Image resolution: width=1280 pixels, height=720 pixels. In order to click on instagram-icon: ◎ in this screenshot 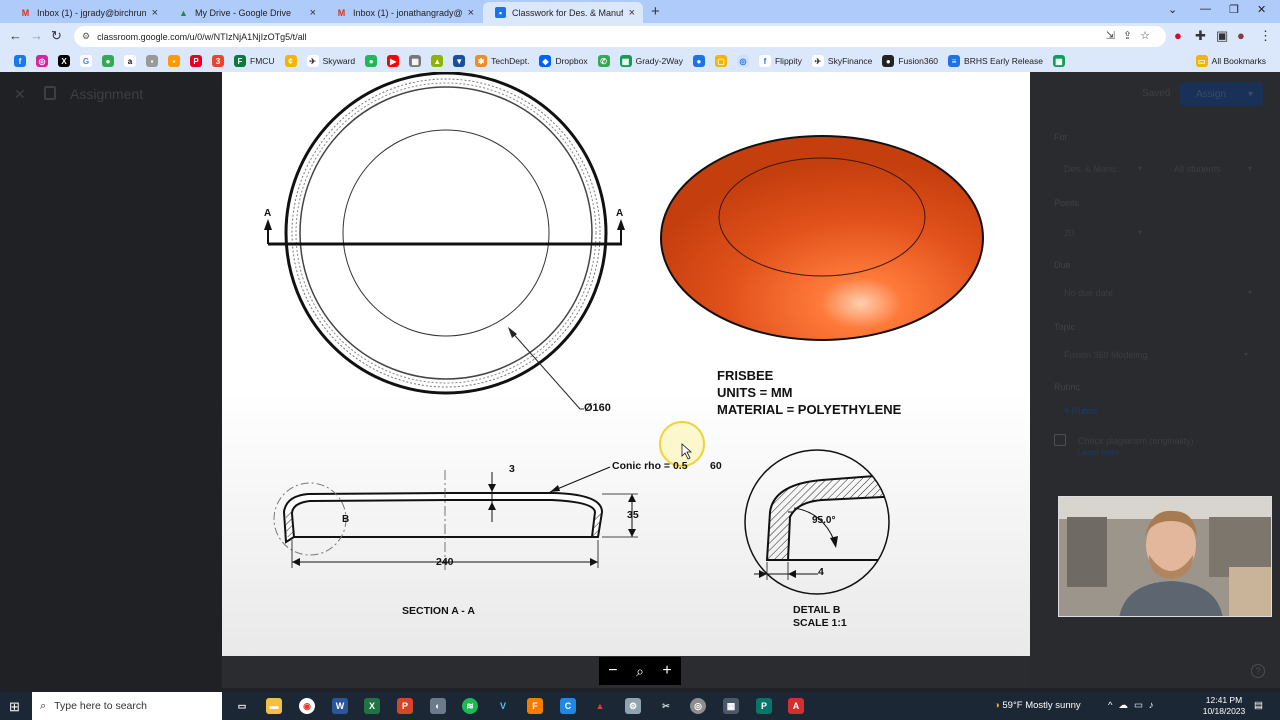, I will do `click(42, 61)`.